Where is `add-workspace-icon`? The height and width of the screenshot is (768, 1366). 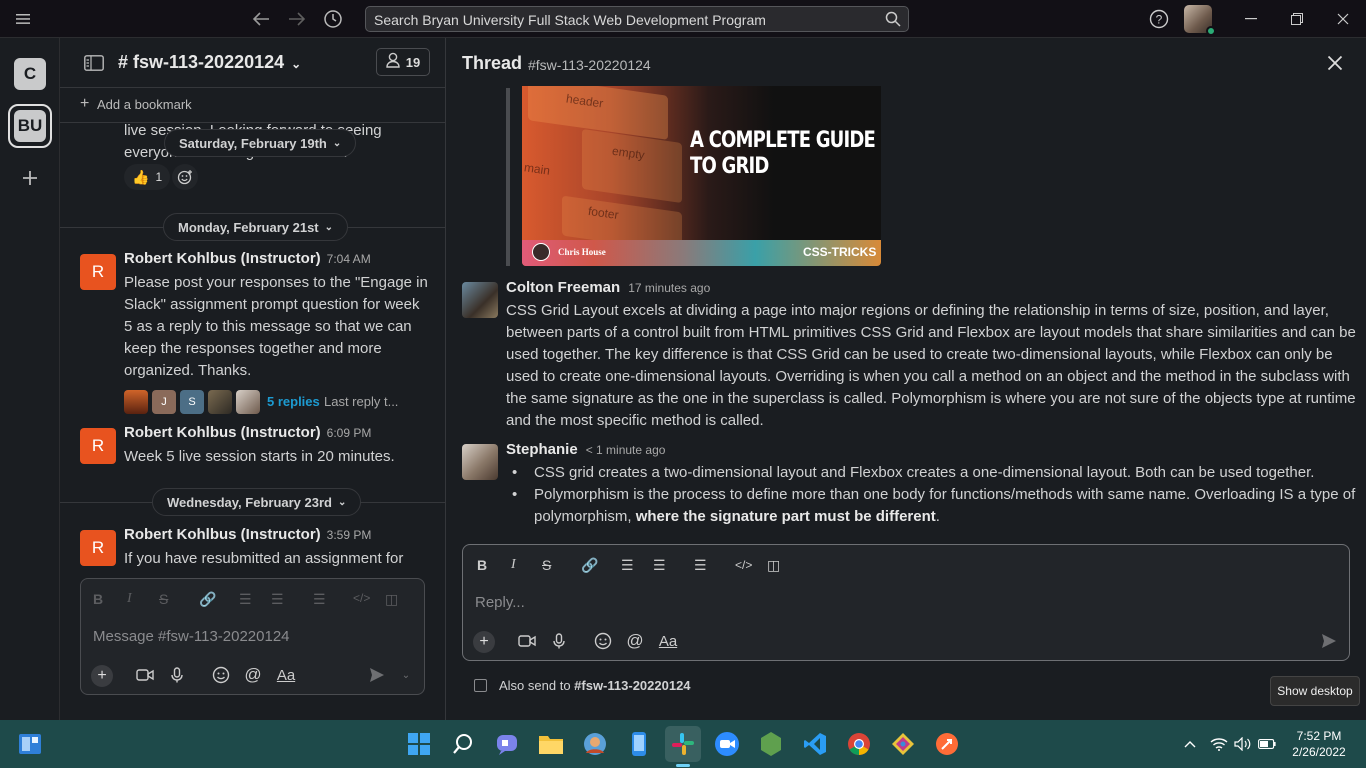
add-workspace-icon is located at coordinates (30, 178).